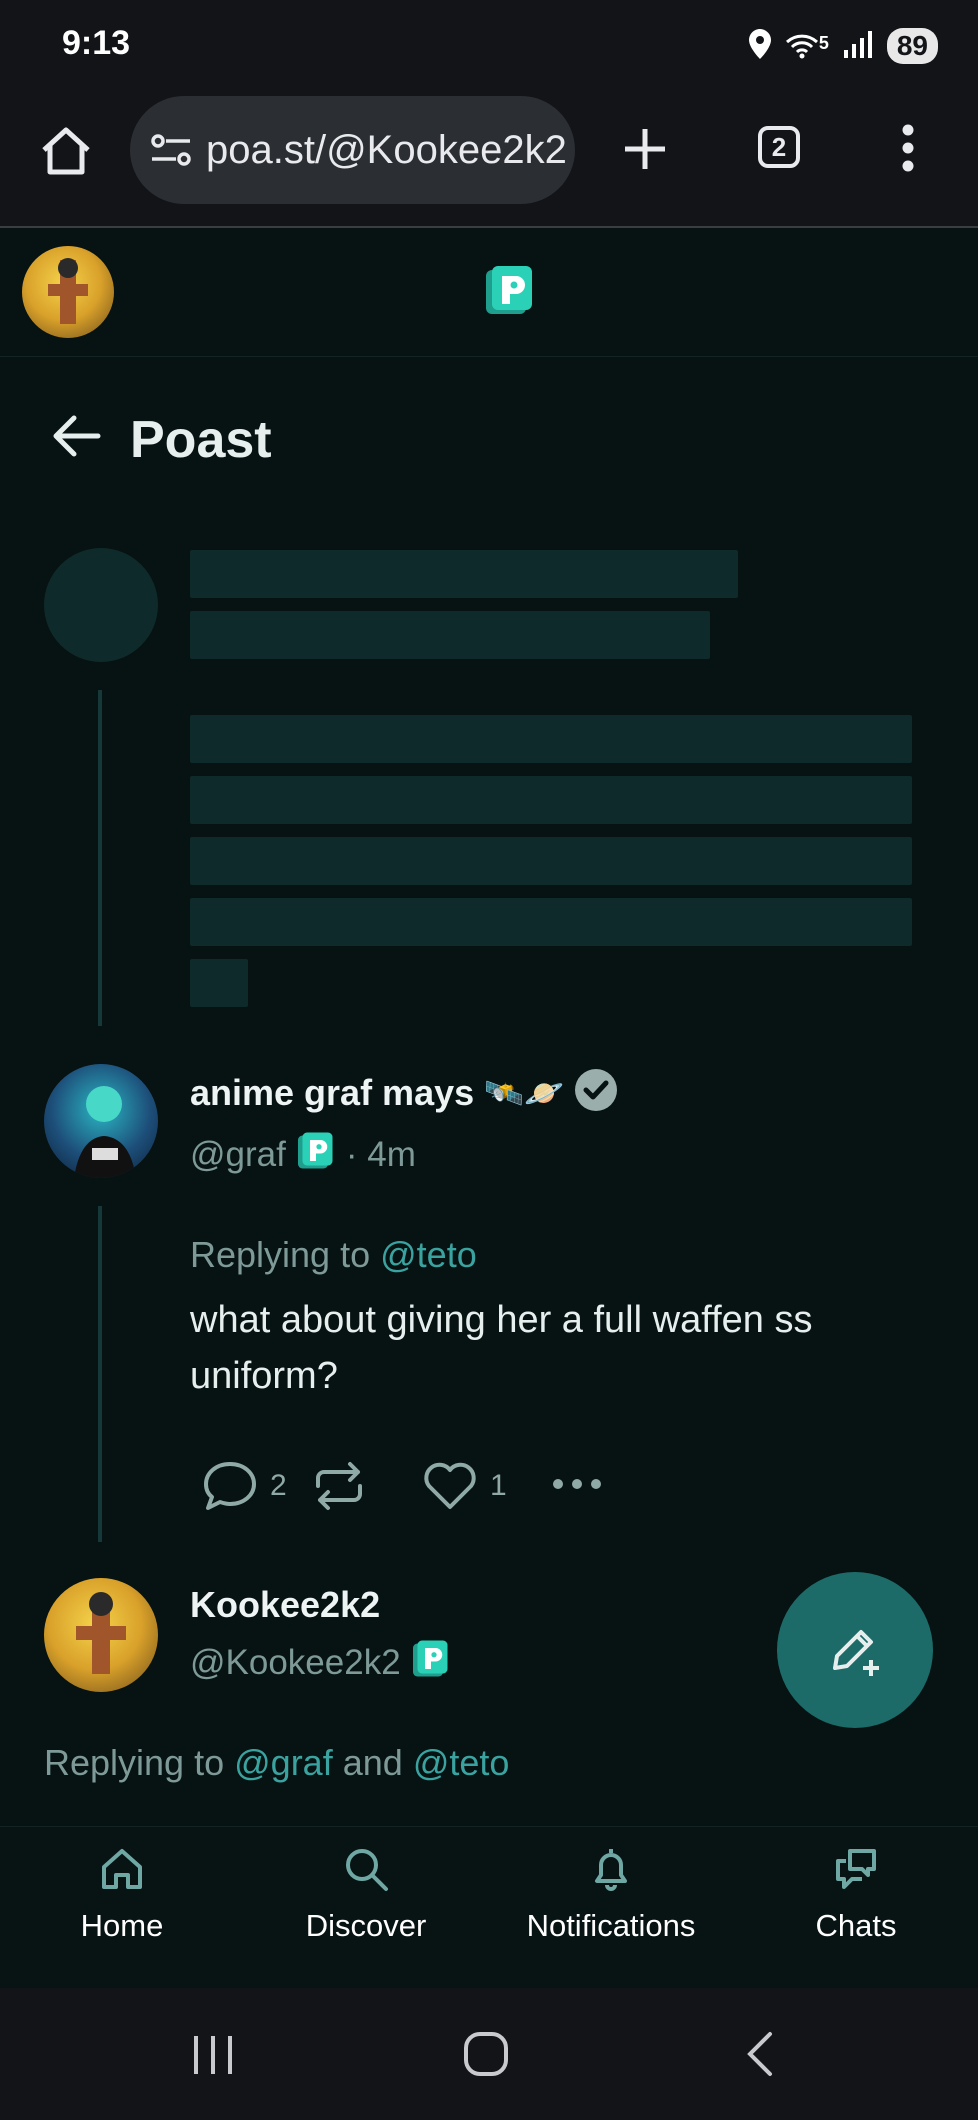 The height and width of the screenshot is (2120, 978). What do you see at coordinates (823, 43) in the screenshot?
I see `wifi-label: 5` at bounding box center [823, 43].